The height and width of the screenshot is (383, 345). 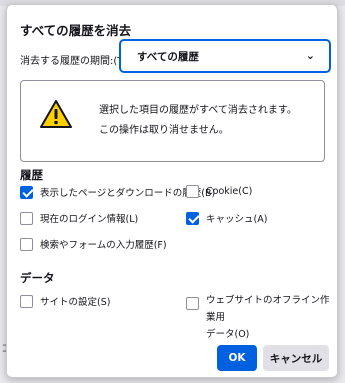 What do you see at coordinates (268, 309) in the screenshot?
I see `checkbox-label-line1: ウェブサイトのオフライン作業用` at bounding box center [268, 309].